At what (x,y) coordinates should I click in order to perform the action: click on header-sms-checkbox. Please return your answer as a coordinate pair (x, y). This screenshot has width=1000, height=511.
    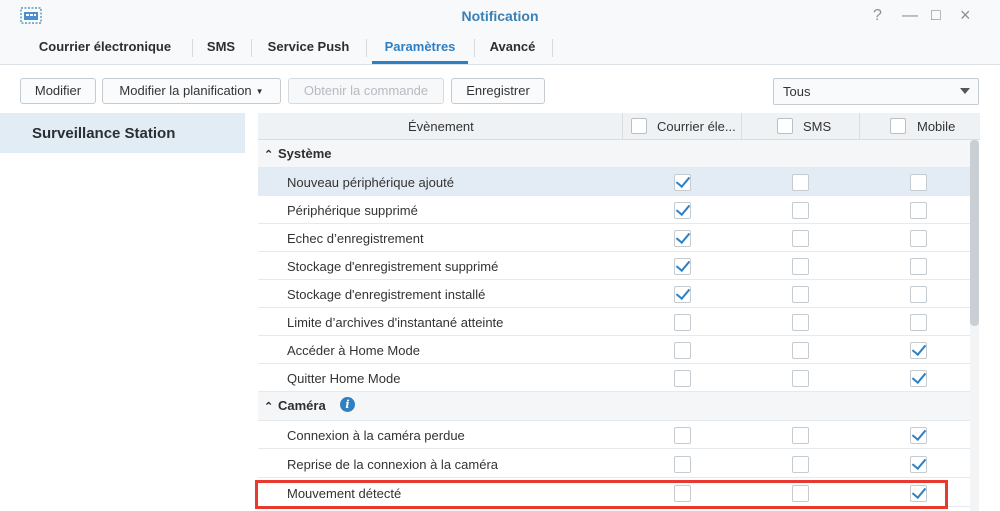
    Looking at the image, I should click on (785, 126).